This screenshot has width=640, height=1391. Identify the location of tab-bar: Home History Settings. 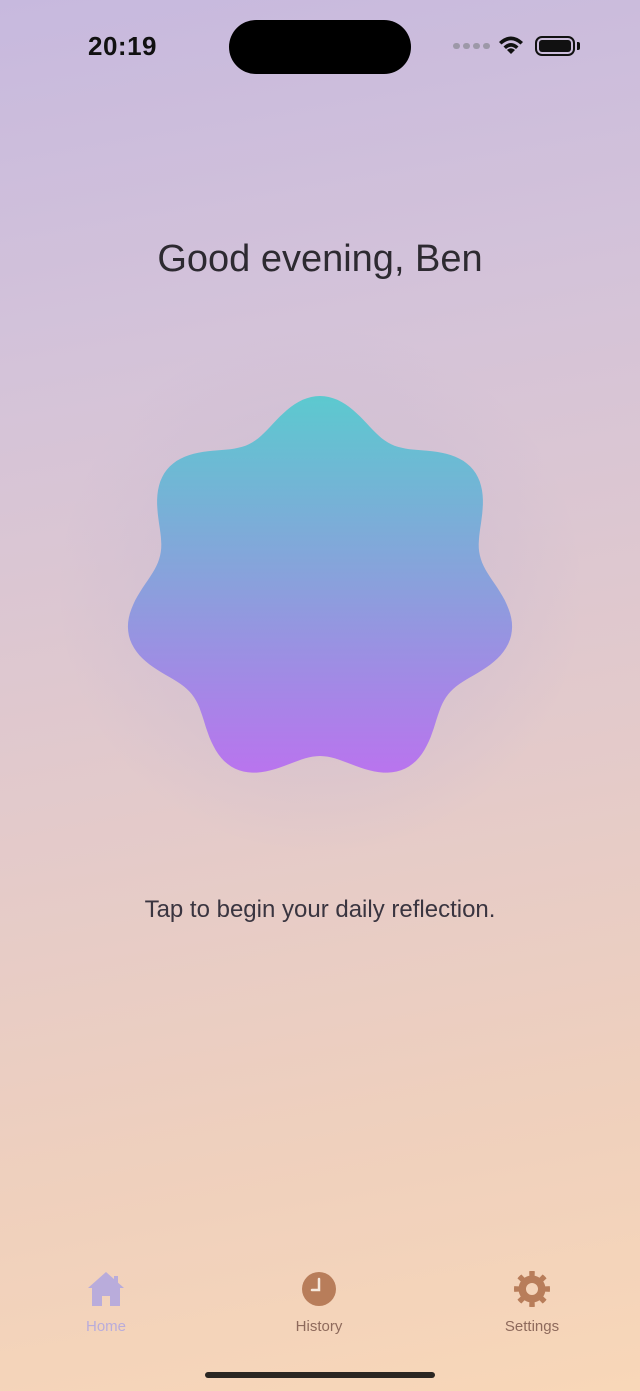
(320, 1310).